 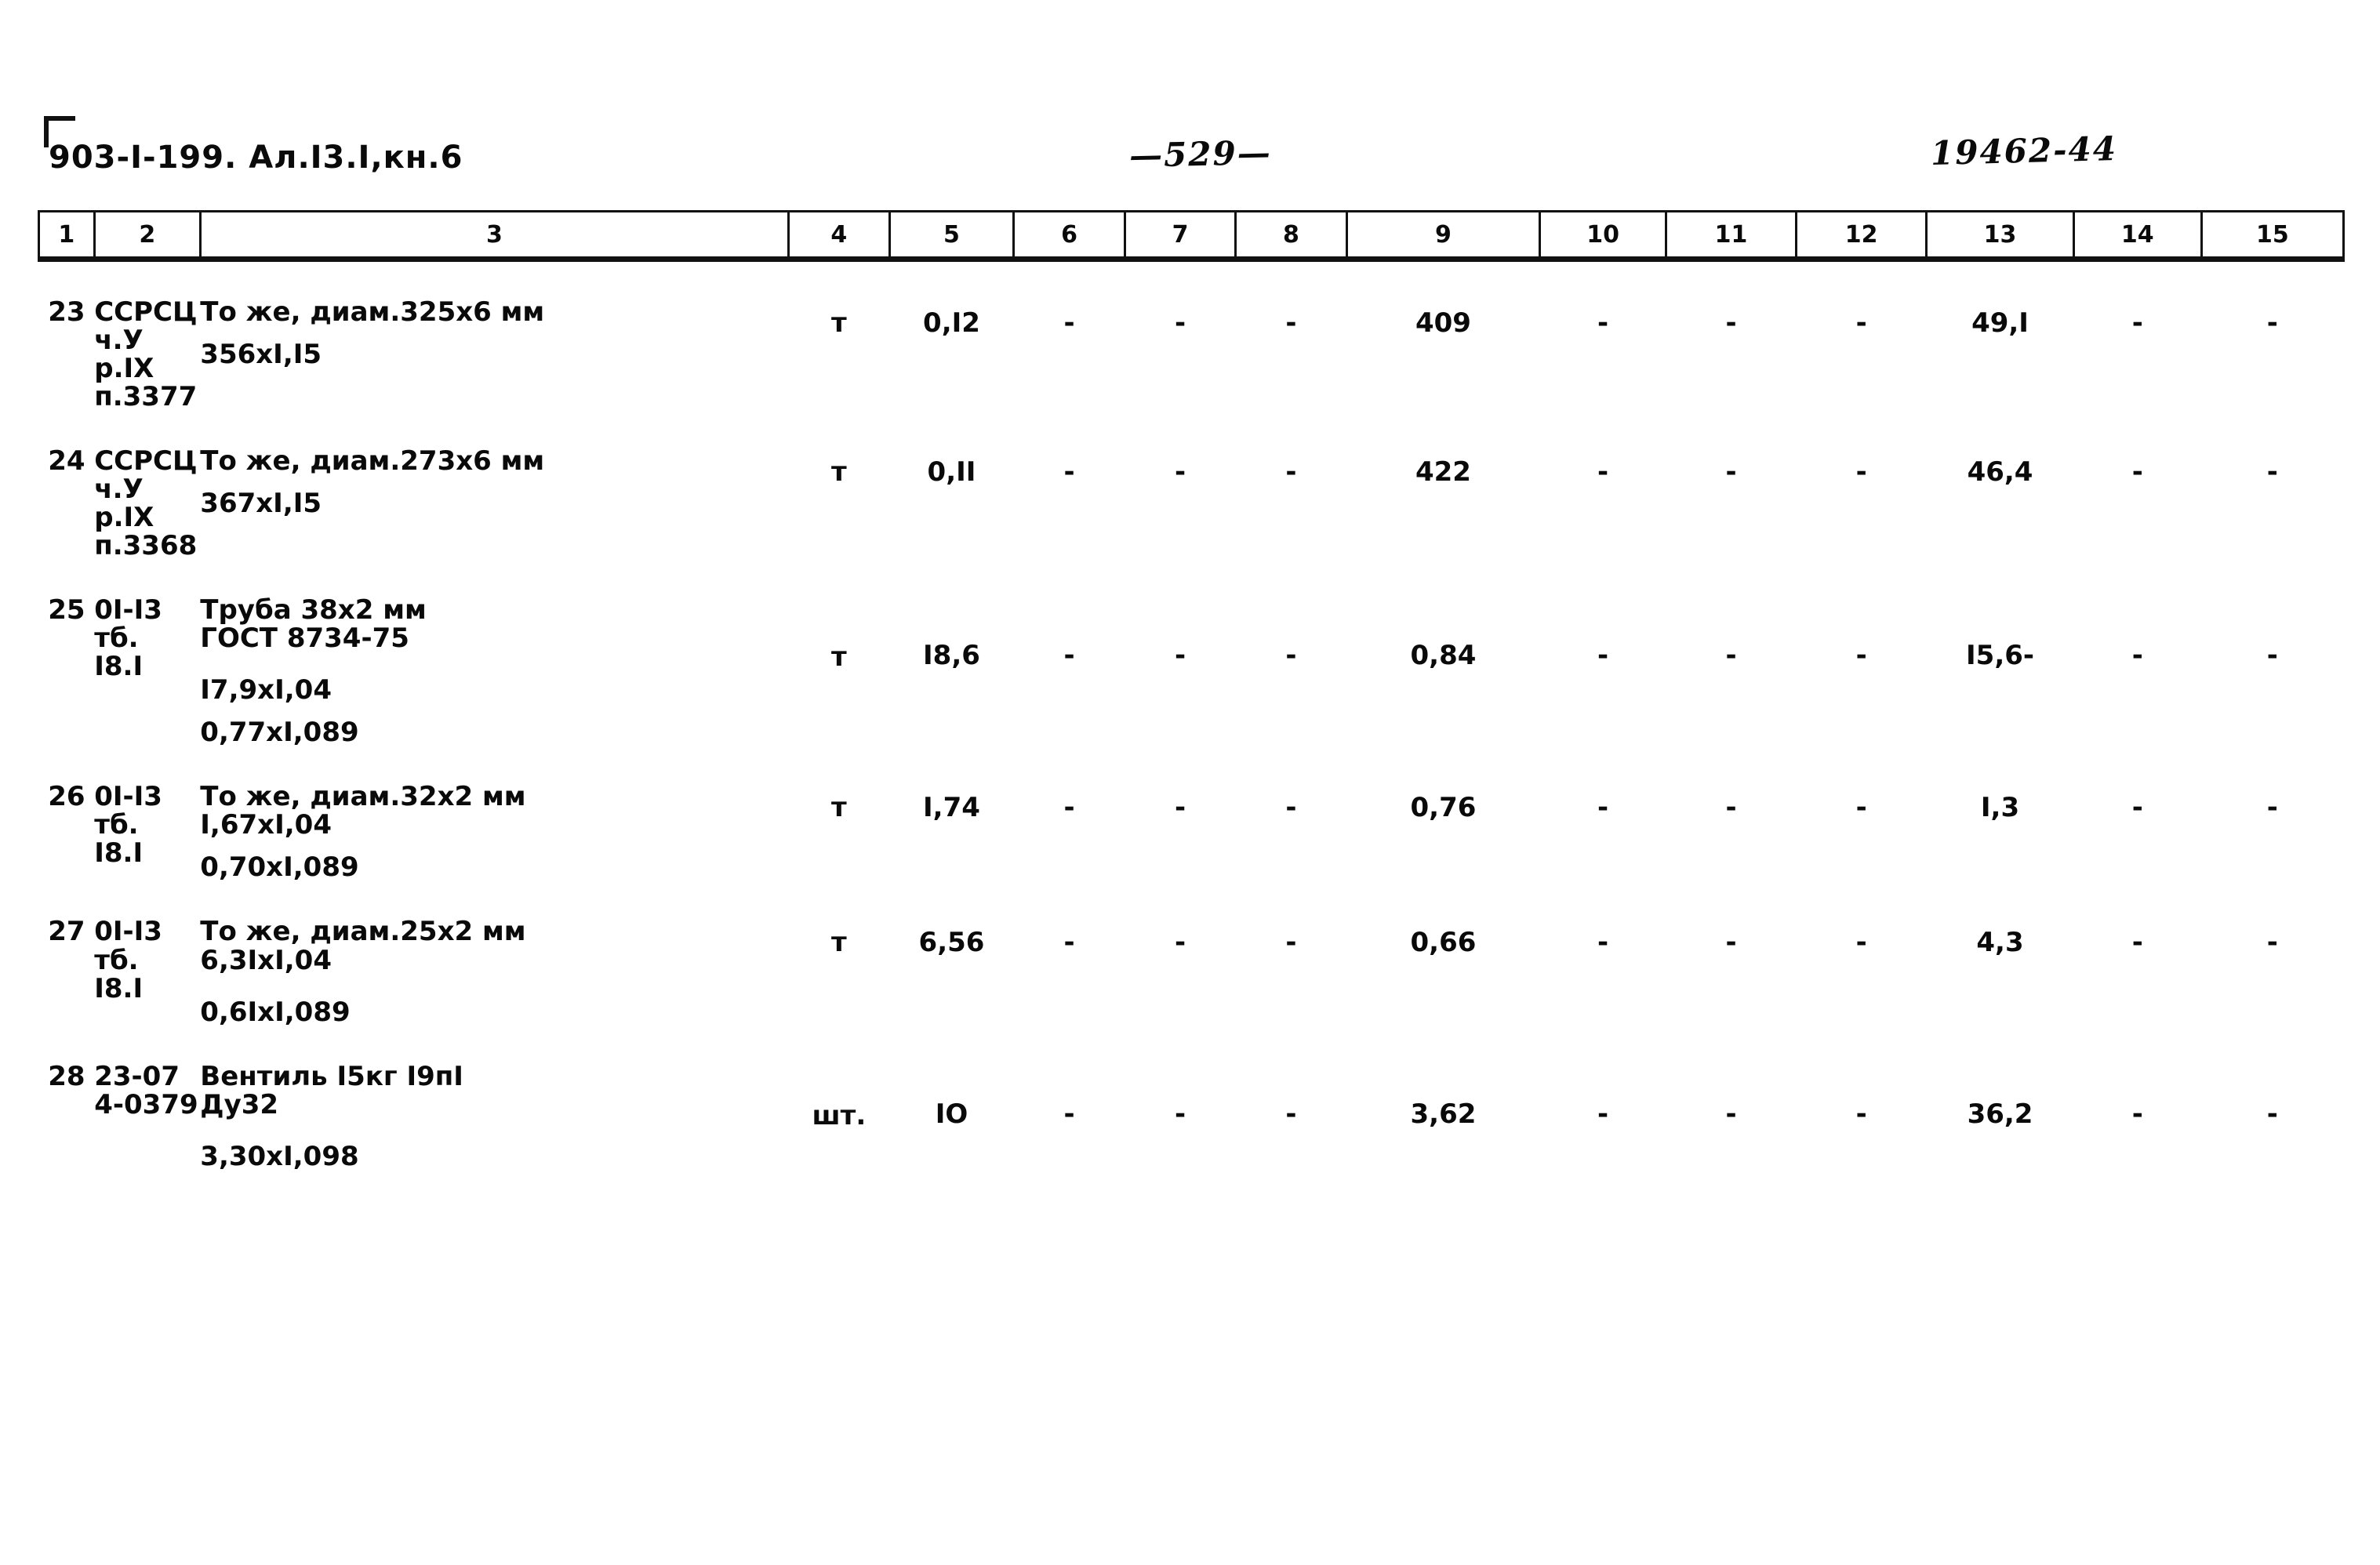 I want to click on column-number-row: 1 2 3 4 5 6 7 8 9 10 11 12 13 14 15, so click(x=1191, y=236).